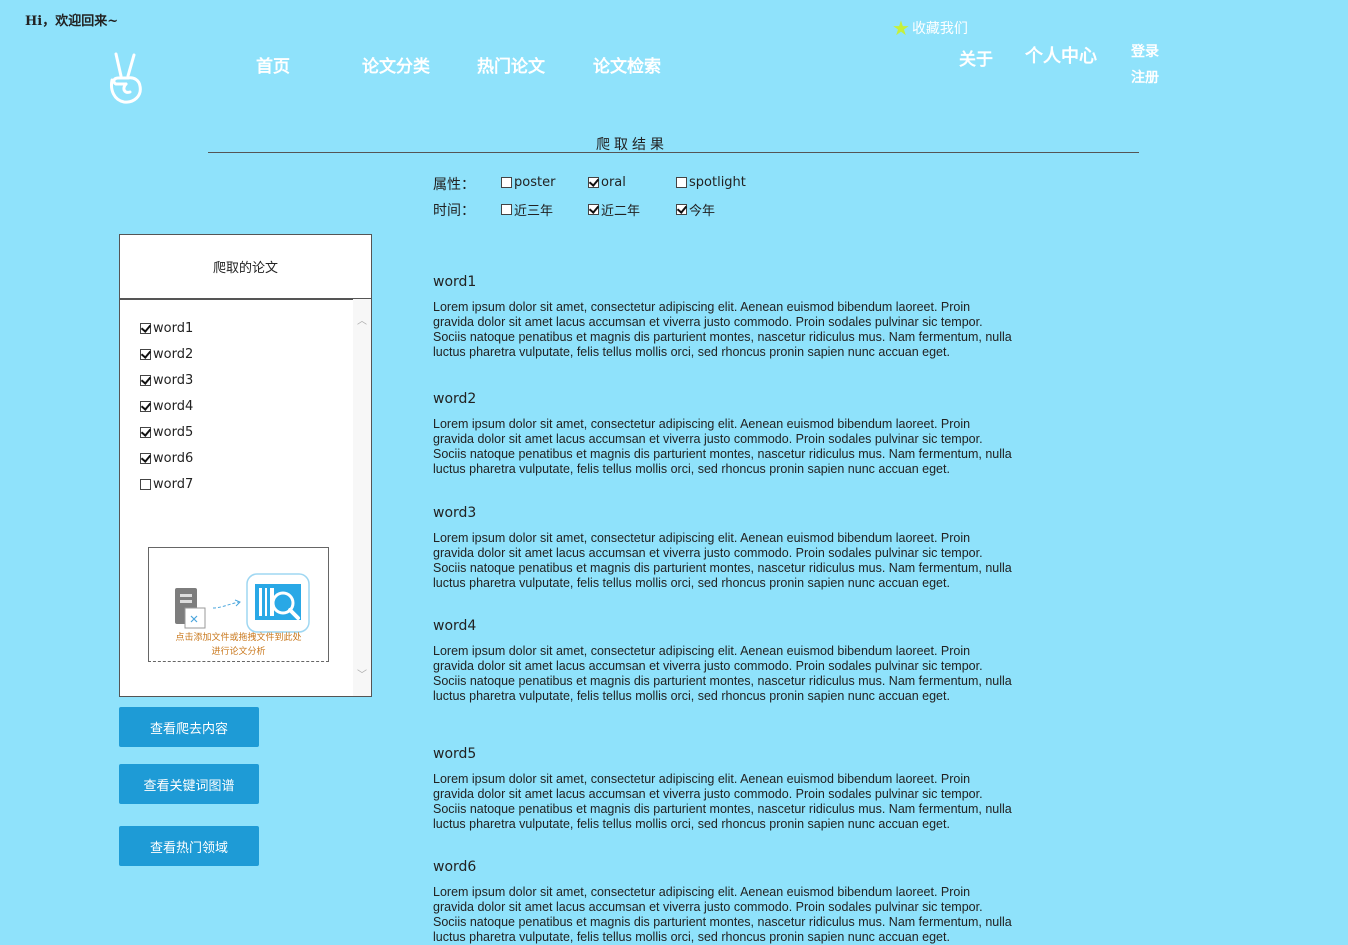 Image resolution: width=1348 pixels, height=945 pixels. I want to click on filter-spotlight-checkbox: spotlight, so click(711, 182).